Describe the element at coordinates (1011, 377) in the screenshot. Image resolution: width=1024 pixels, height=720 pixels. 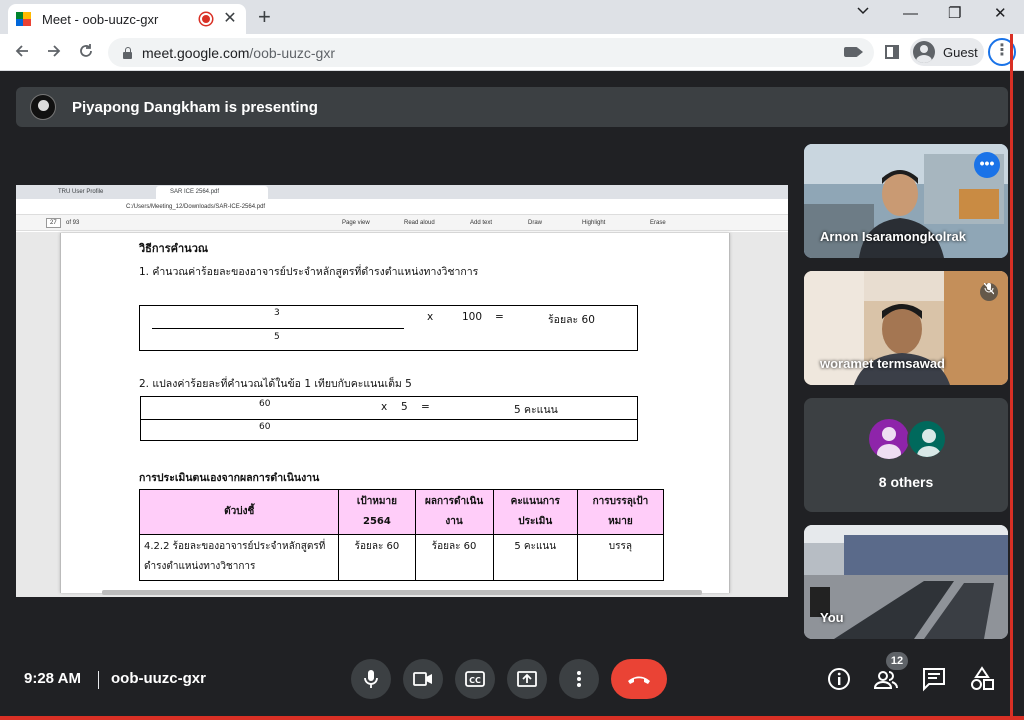
I see `screen-share-border` at that location.